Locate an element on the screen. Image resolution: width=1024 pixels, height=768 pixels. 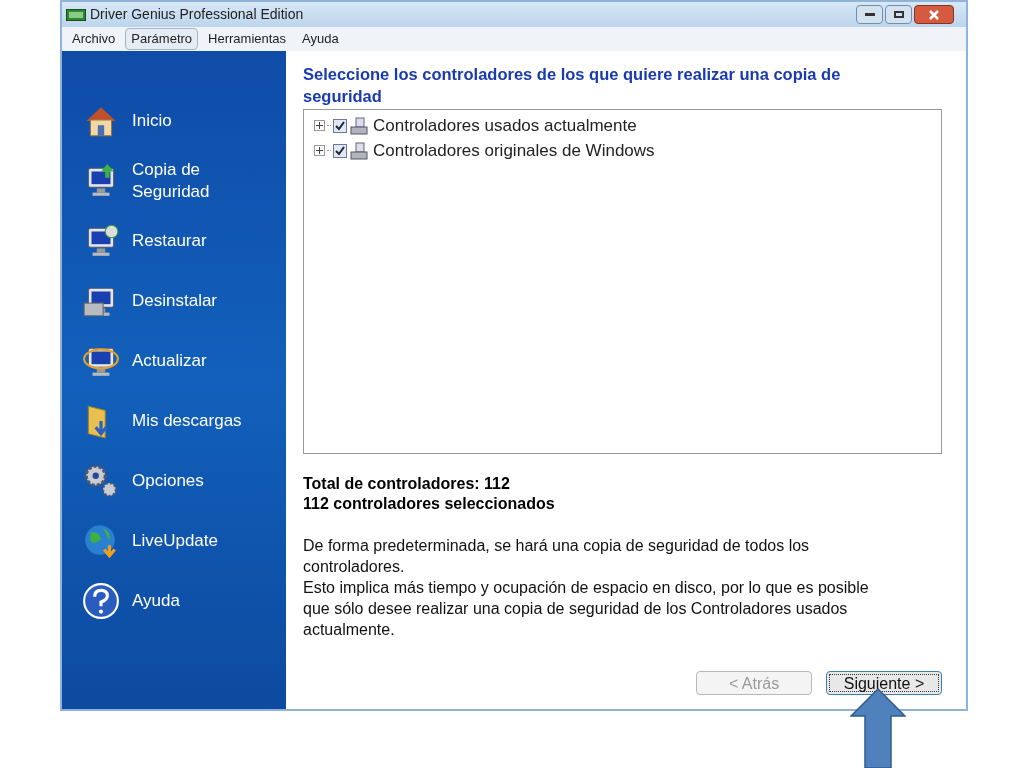
selected-count-text: 112 controladores seleccionados is located at coordinates (429, 504).